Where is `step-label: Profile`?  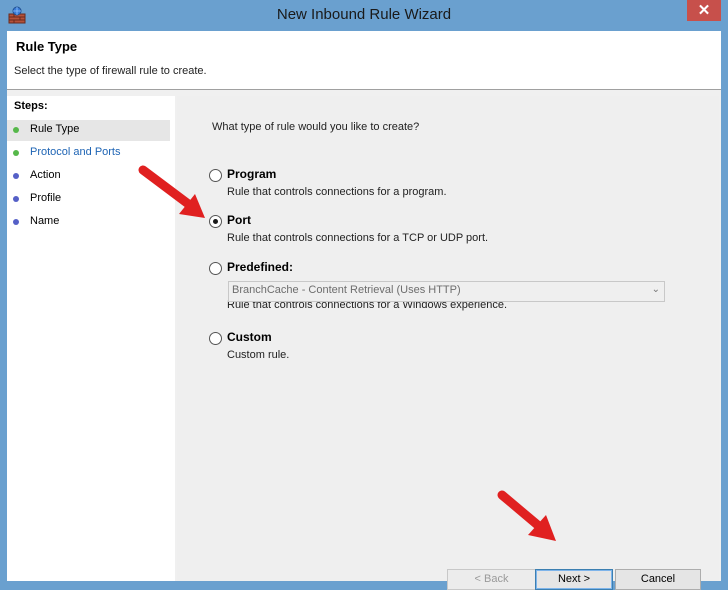
step-label: Profile is located at coordinates (46, 198).